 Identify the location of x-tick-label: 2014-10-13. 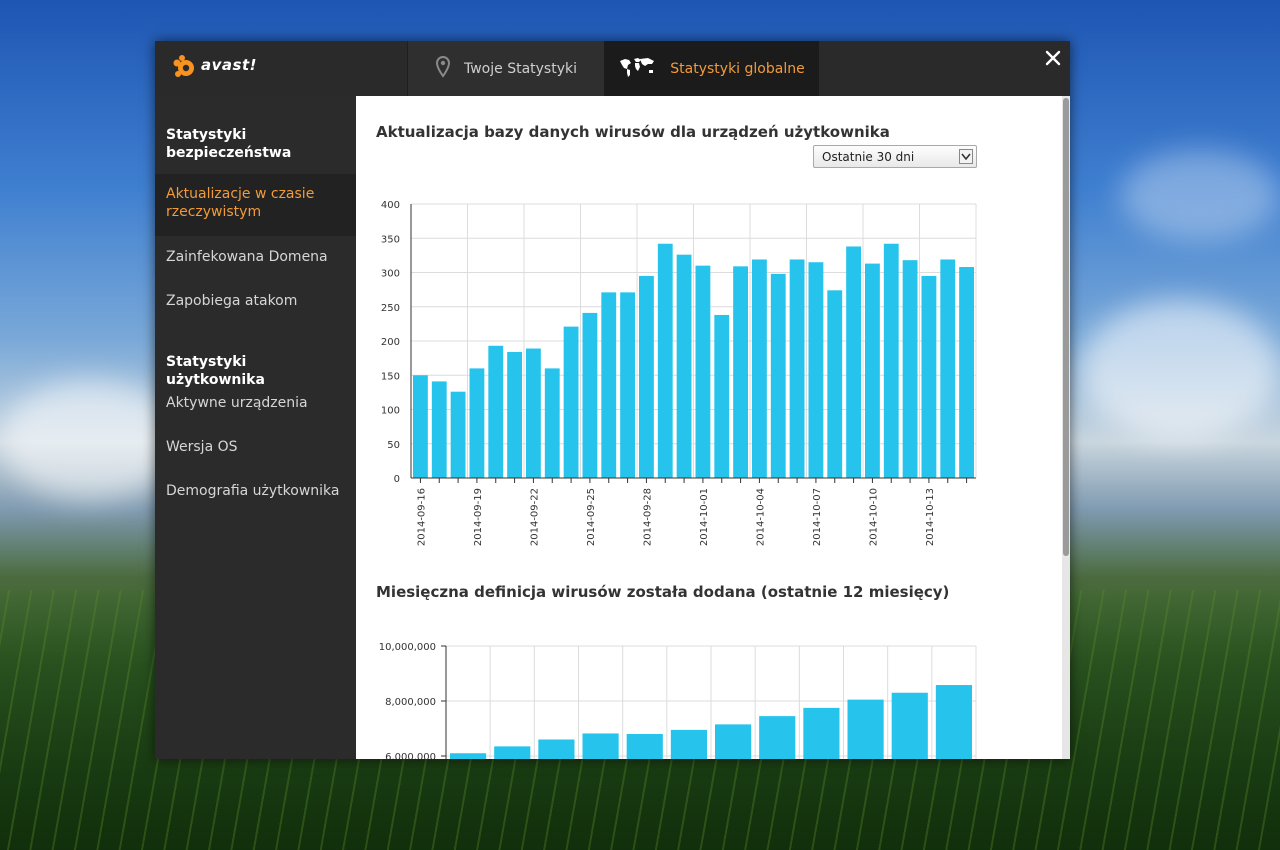
(930, 517).